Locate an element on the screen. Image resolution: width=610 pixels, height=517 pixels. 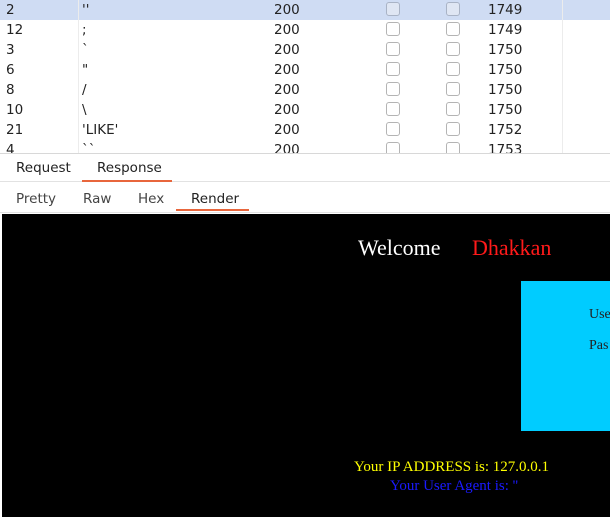
payload-cell: 'LIKE' is located at coordinates (100, 130).